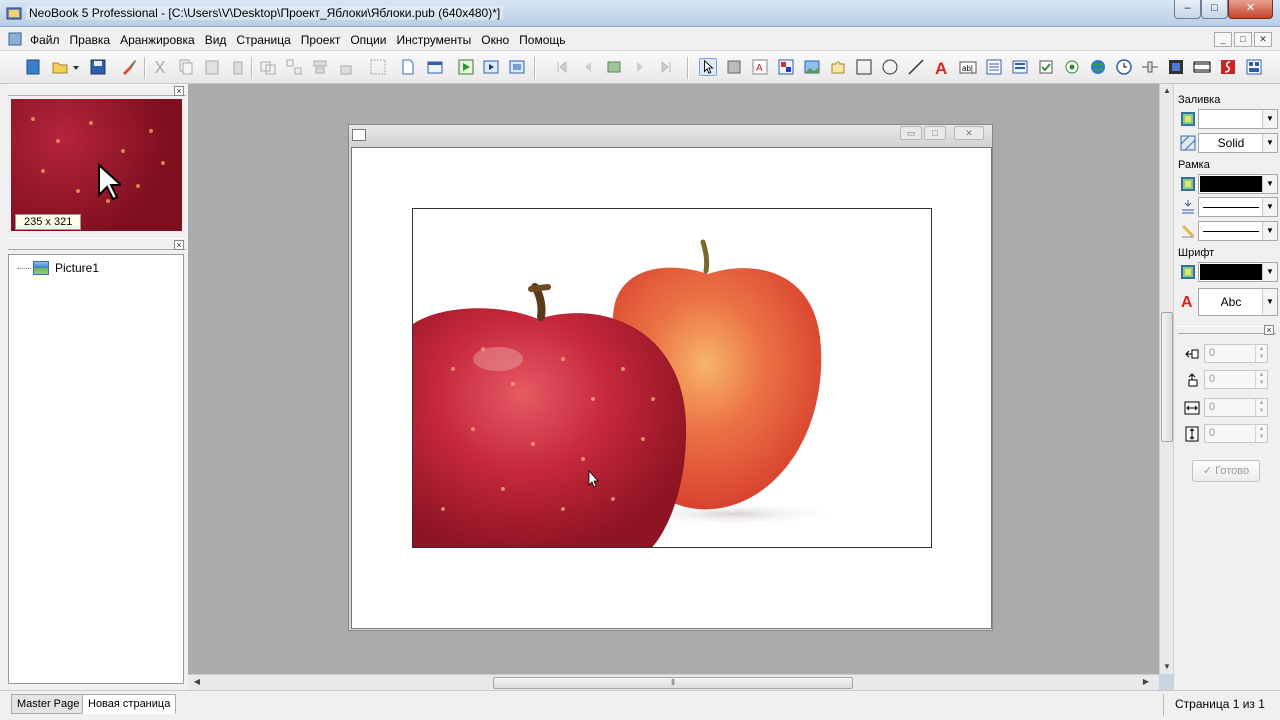 This screenshot has width=1280, height=720. Describe the element at coordinates (466, 67) in the screenshot. I see `run-icon` at that location.